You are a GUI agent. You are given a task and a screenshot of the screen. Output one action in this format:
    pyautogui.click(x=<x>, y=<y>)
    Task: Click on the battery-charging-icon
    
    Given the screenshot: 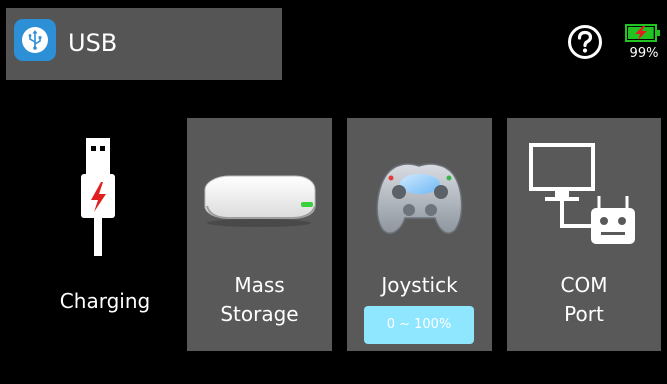 What is the action you would take?
    pyautogui.click(x=642, y=33)
    